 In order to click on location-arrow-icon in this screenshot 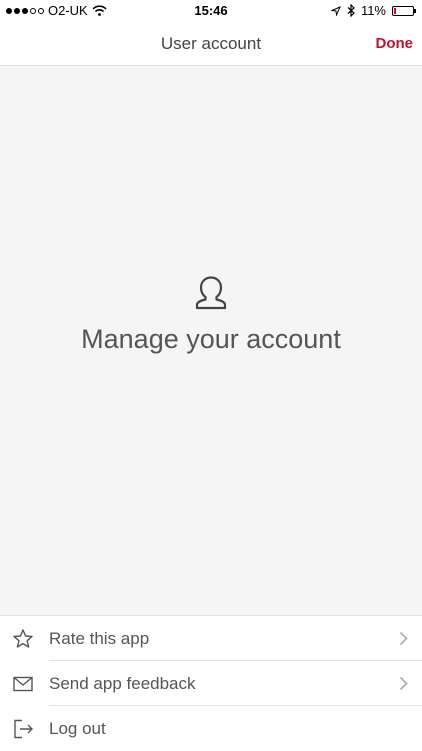, I will do `click(335, 10)`.